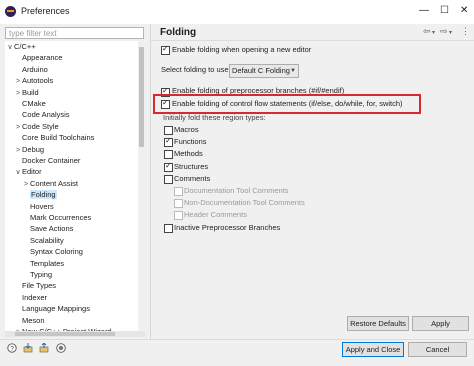  What do you see at coordinates (56, 217) in the screenshot?
I see `tree-item: Mark Occurrences` at bounding box center [56, 217].